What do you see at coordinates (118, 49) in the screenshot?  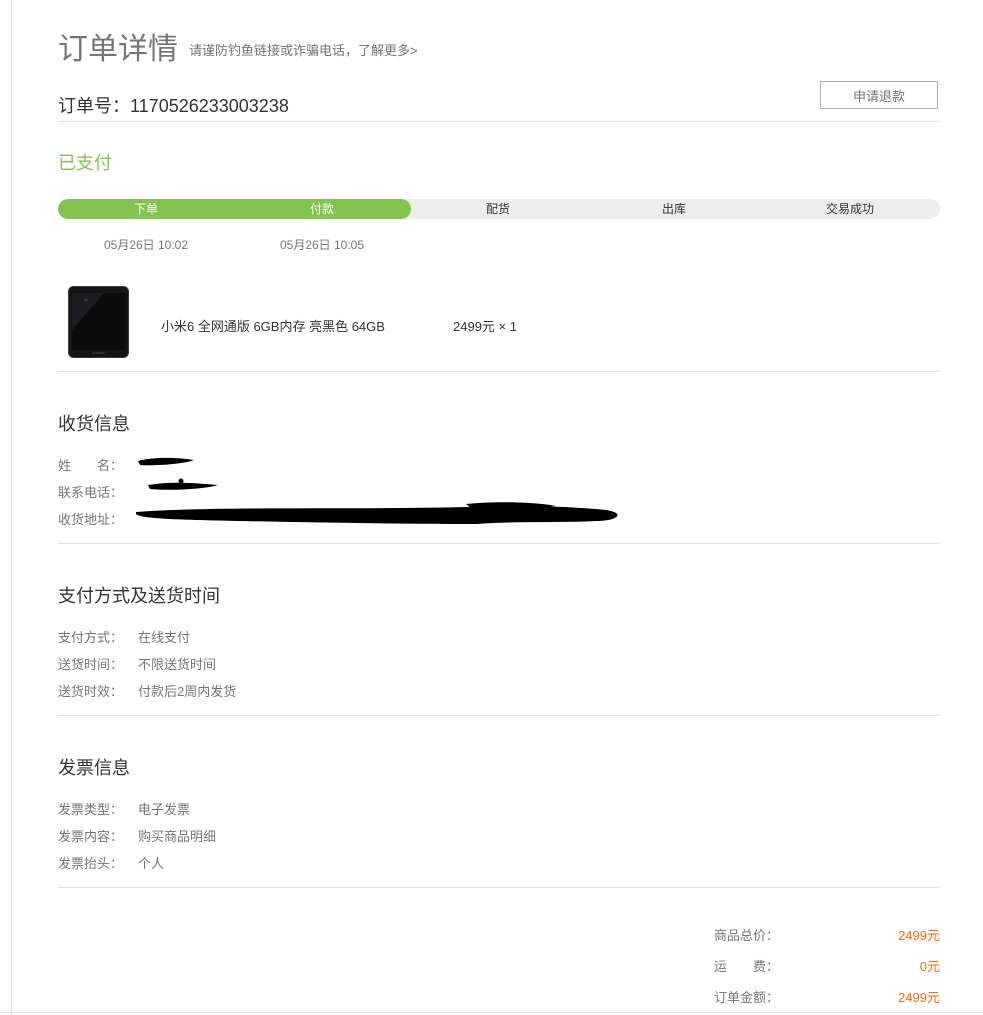 I see `page-title: 订单详情` at bounding box center [118, 49].